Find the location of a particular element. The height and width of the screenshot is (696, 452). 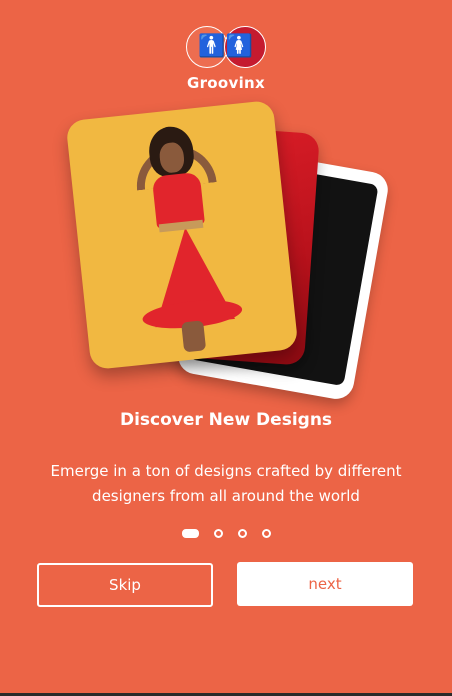

next-button: next is located at coordinates (325, 584).